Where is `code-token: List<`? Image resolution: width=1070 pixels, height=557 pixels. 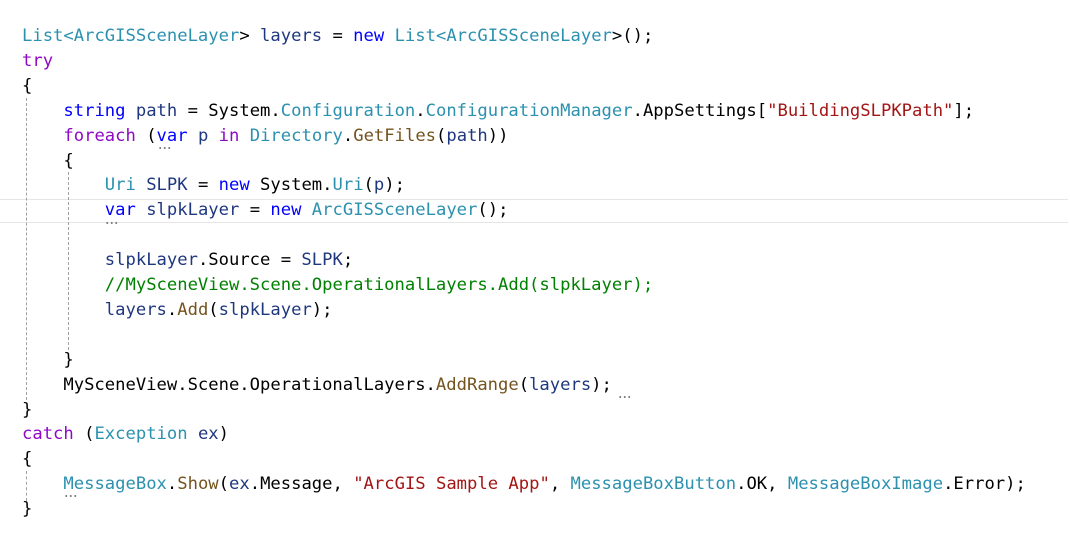
code-token: List< is located at coordinates (420, 36).